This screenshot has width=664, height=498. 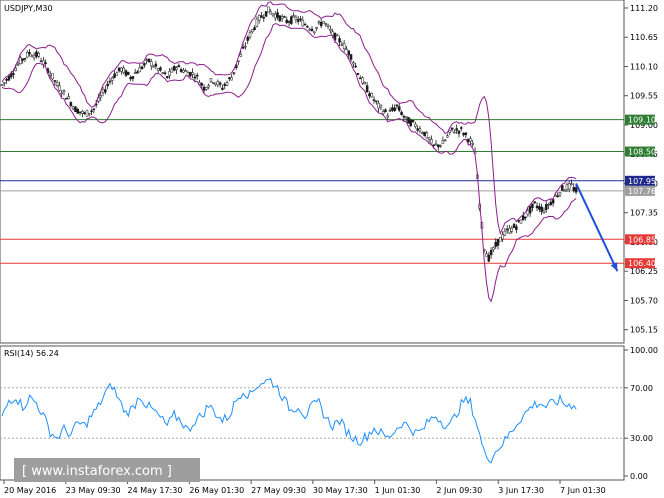 I want to click on rsi-tick-label: 100.00, so click(x=644, y=350).